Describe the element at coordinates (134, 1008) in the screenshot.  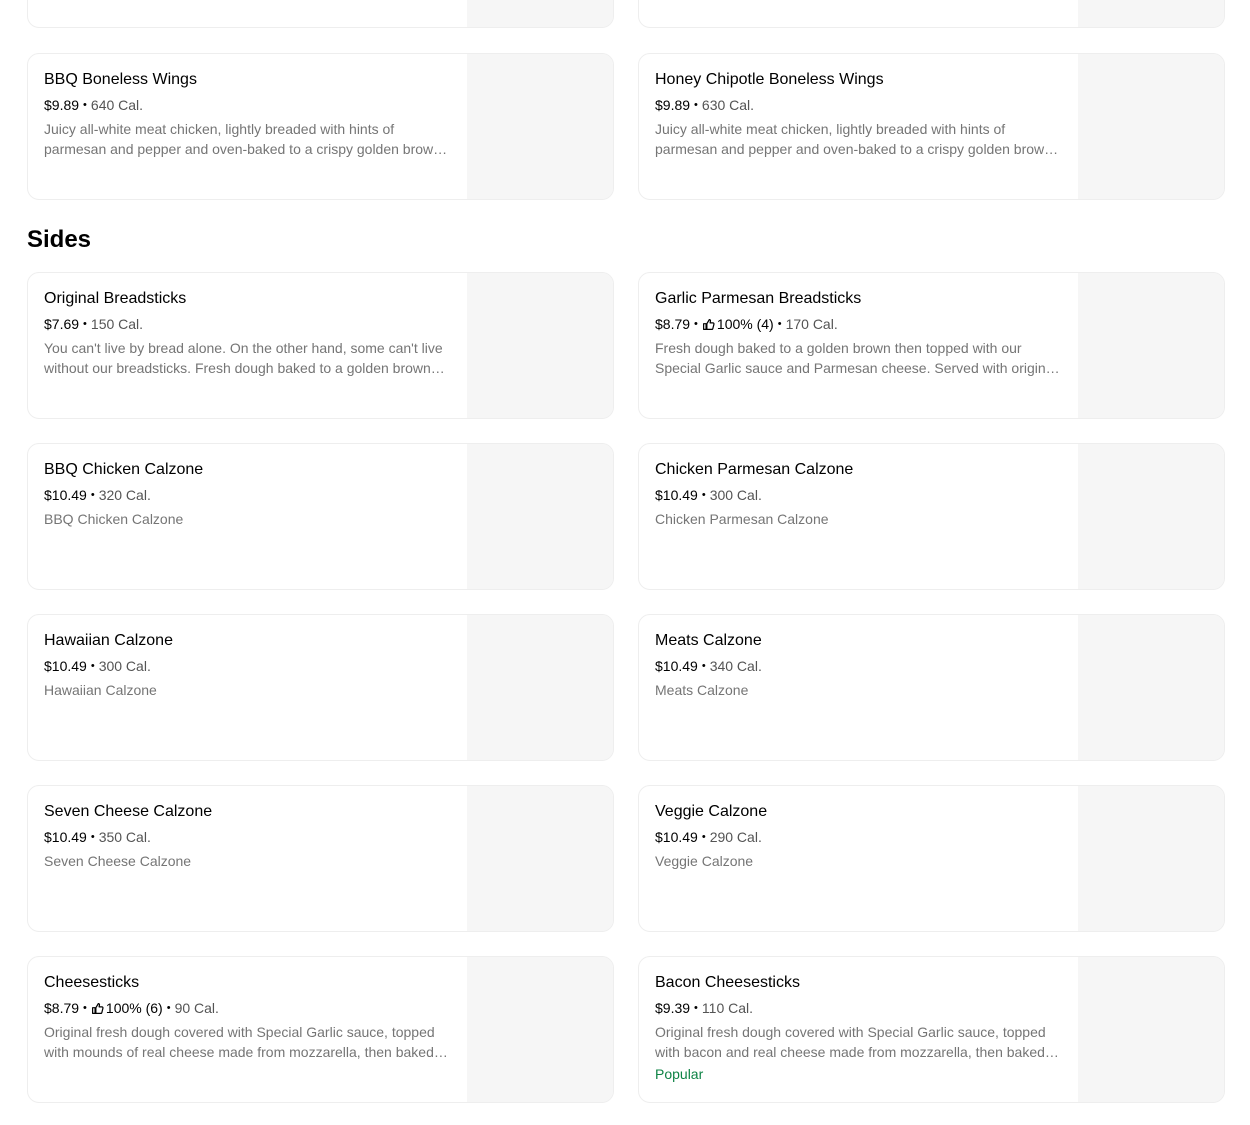
I see `rating-value: 100% (6)` at that location.